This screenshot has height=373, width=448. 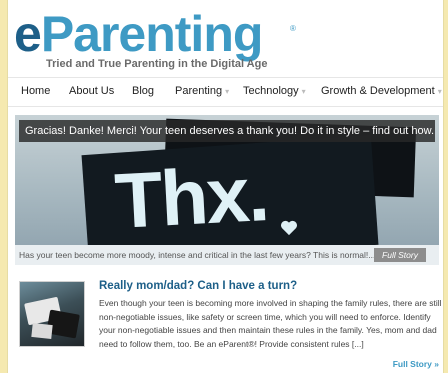 I want to click on nav-item-technology: Technology ▾, so click(x=274, y=91).